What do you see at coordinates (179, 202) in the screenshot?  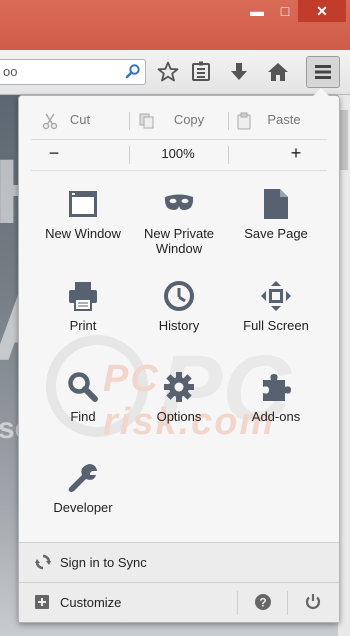 I see `private-mask-icon` at bounding box center [179, 202].